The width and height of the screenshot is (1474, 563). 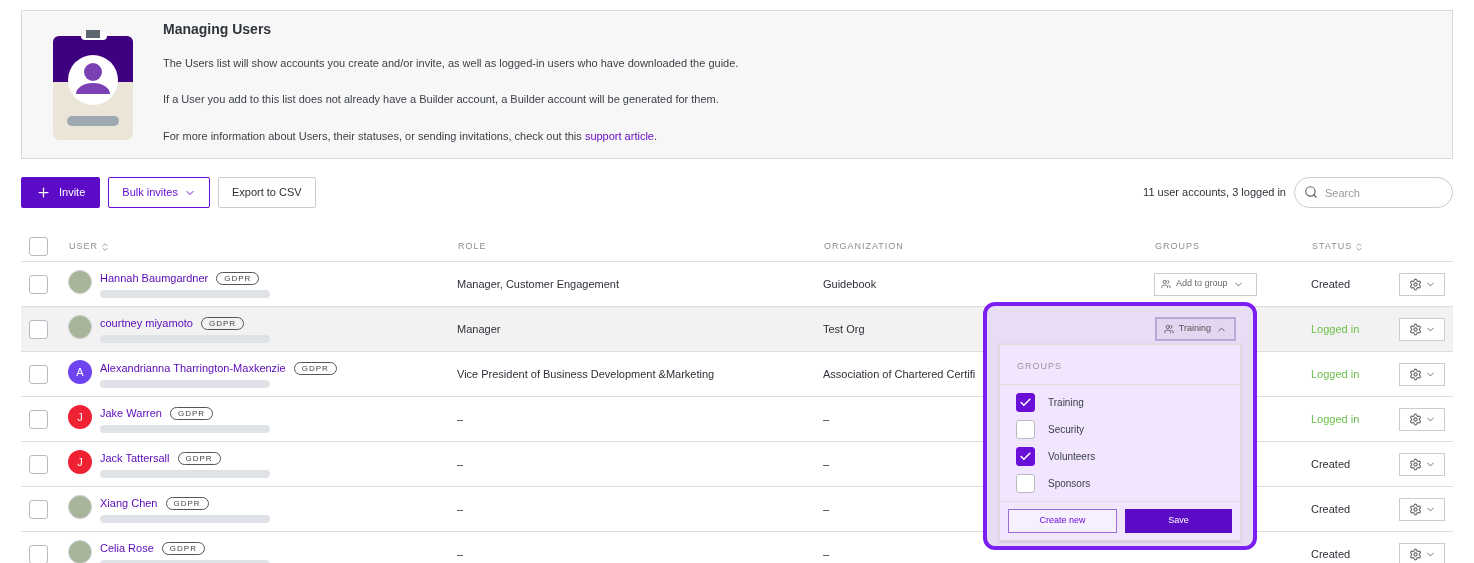 I want to click on training-group-button: Training, so click(x=1195, y=329).